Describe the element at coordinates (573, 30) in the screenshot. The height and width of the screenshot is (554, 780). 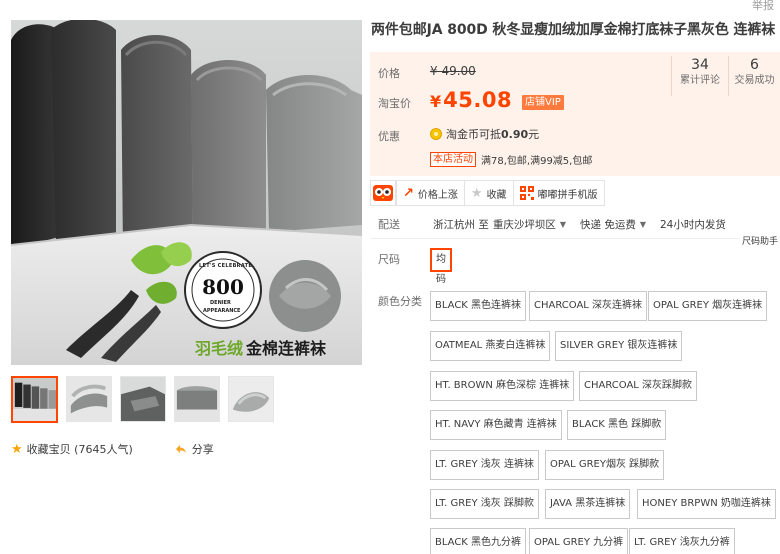
I see `product-title: 两件包邮JA 800D 秋冬显瘦加绒加厚金棉打底袜子黑灰色 连裤袜` at that location.